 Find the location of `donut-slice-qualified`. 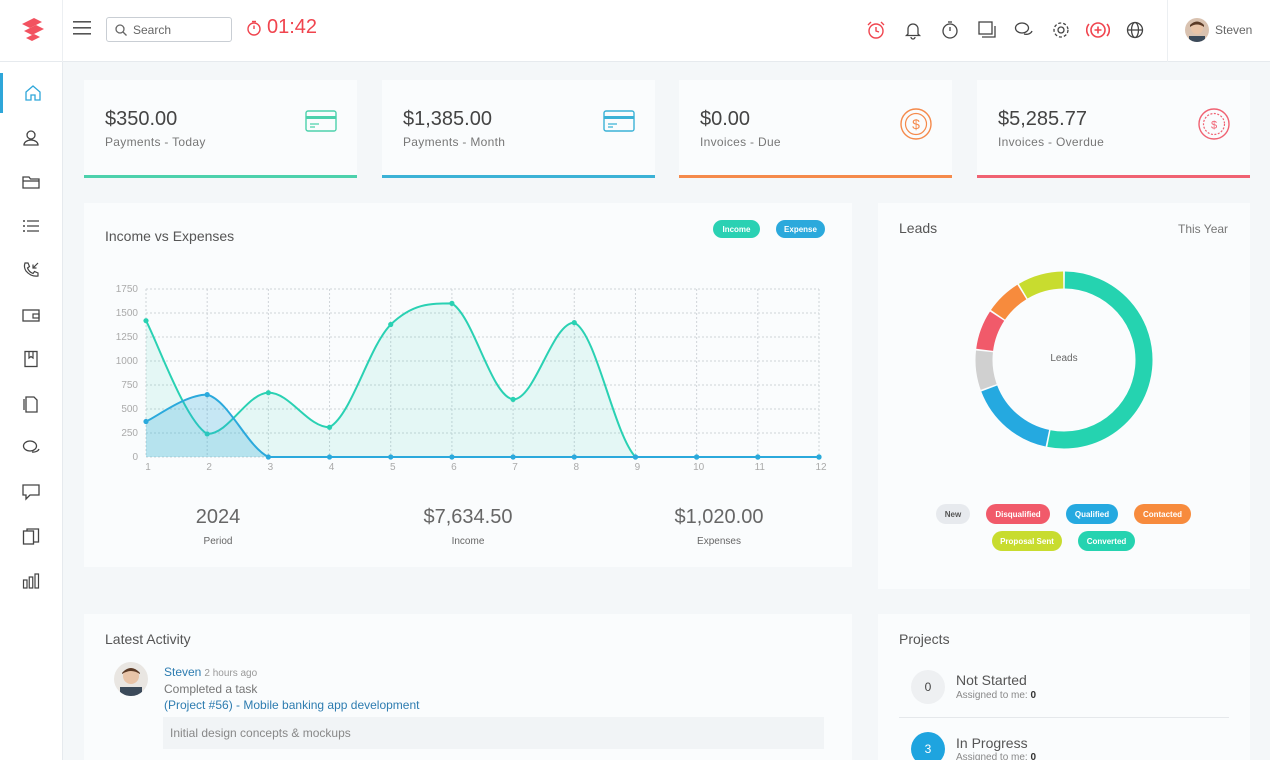

donut-slice-qualified is located at coordinates (1015, 416).